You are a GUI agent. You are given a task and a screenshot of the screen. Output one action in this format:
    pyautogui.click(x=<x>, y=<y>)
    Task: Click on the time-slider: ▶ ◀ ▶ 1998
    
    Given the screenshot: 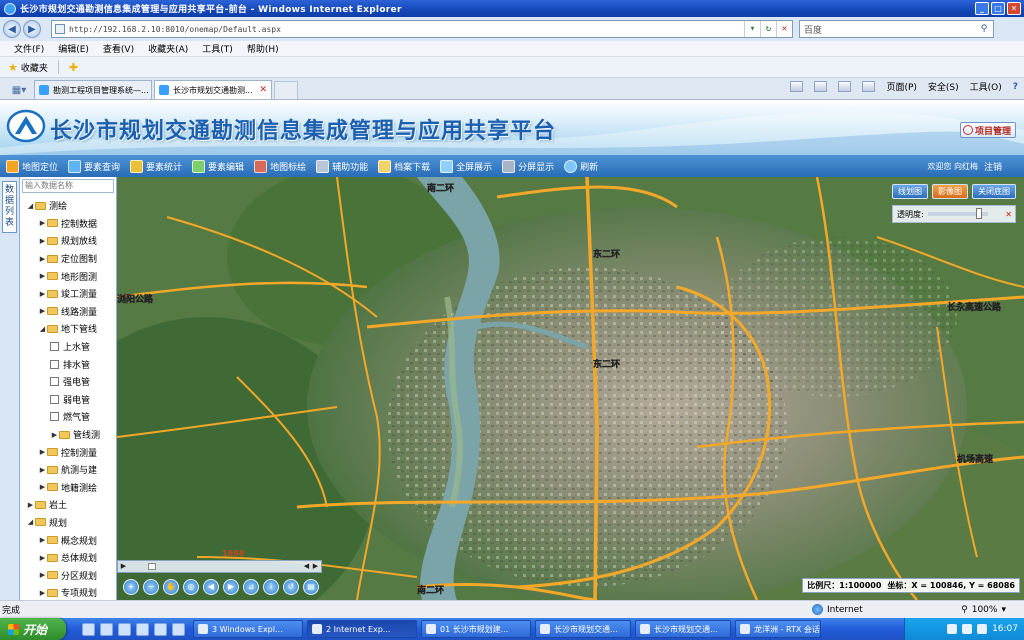 What is the action you would take?
    pyautogui.click(x=219, y=561)
    